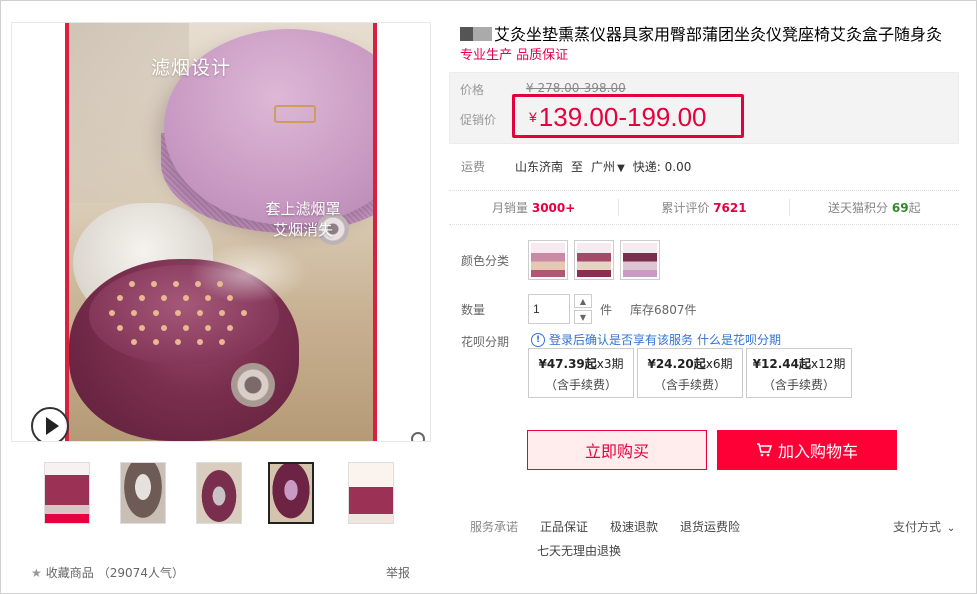 This screenshot has width=977, height=594. I want to click on huabei-help-link: 什么是花呗分期, so click(739, 339).